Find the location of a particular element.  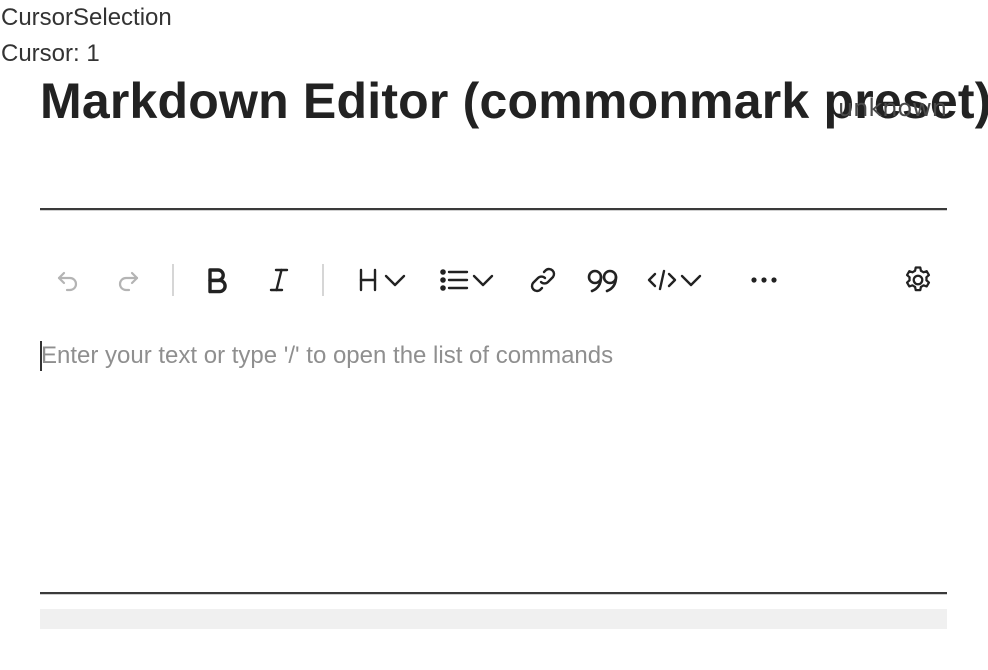

redo-button is located at coordinates (128, 280).